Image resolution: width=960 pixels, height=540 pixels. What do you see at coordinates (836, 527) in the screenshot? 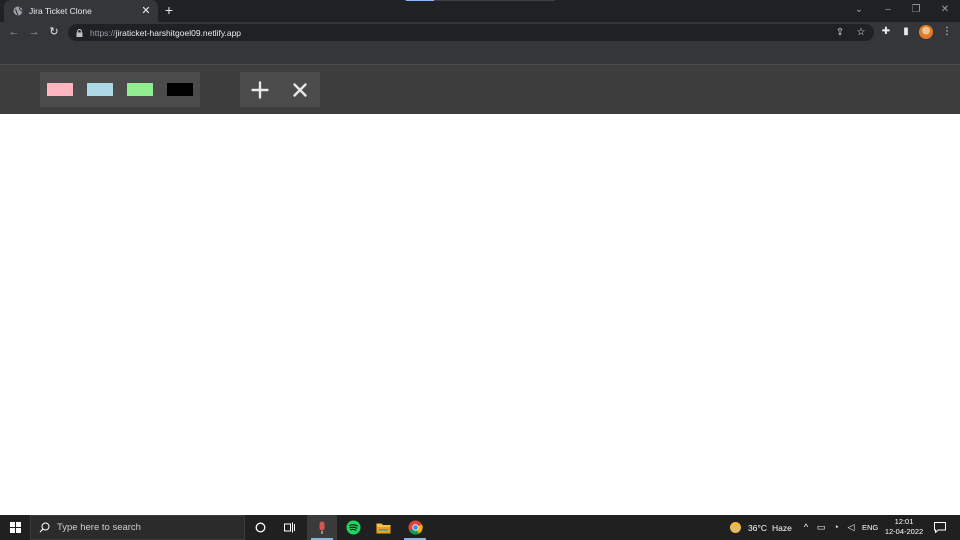
I see `wifi-icon: ◔` at bounding box center [836, 527].